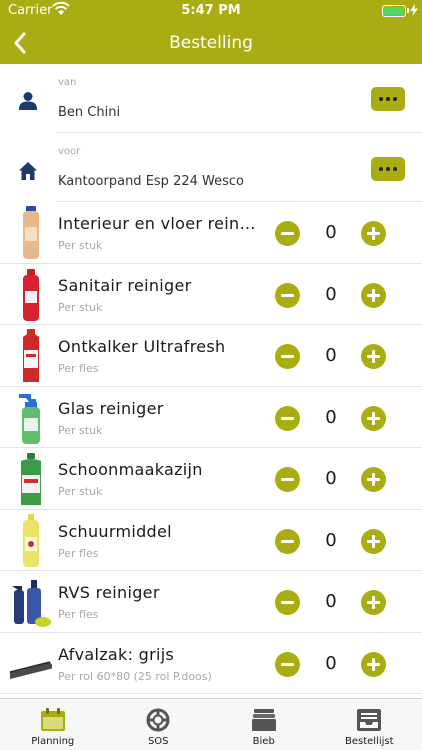 The image size is (422, 750). What do you see at coordinates (211, 602) in the screenshot?
I see `product-row: RVS reiniger Per fles 0` at bounding box center [211, 602].